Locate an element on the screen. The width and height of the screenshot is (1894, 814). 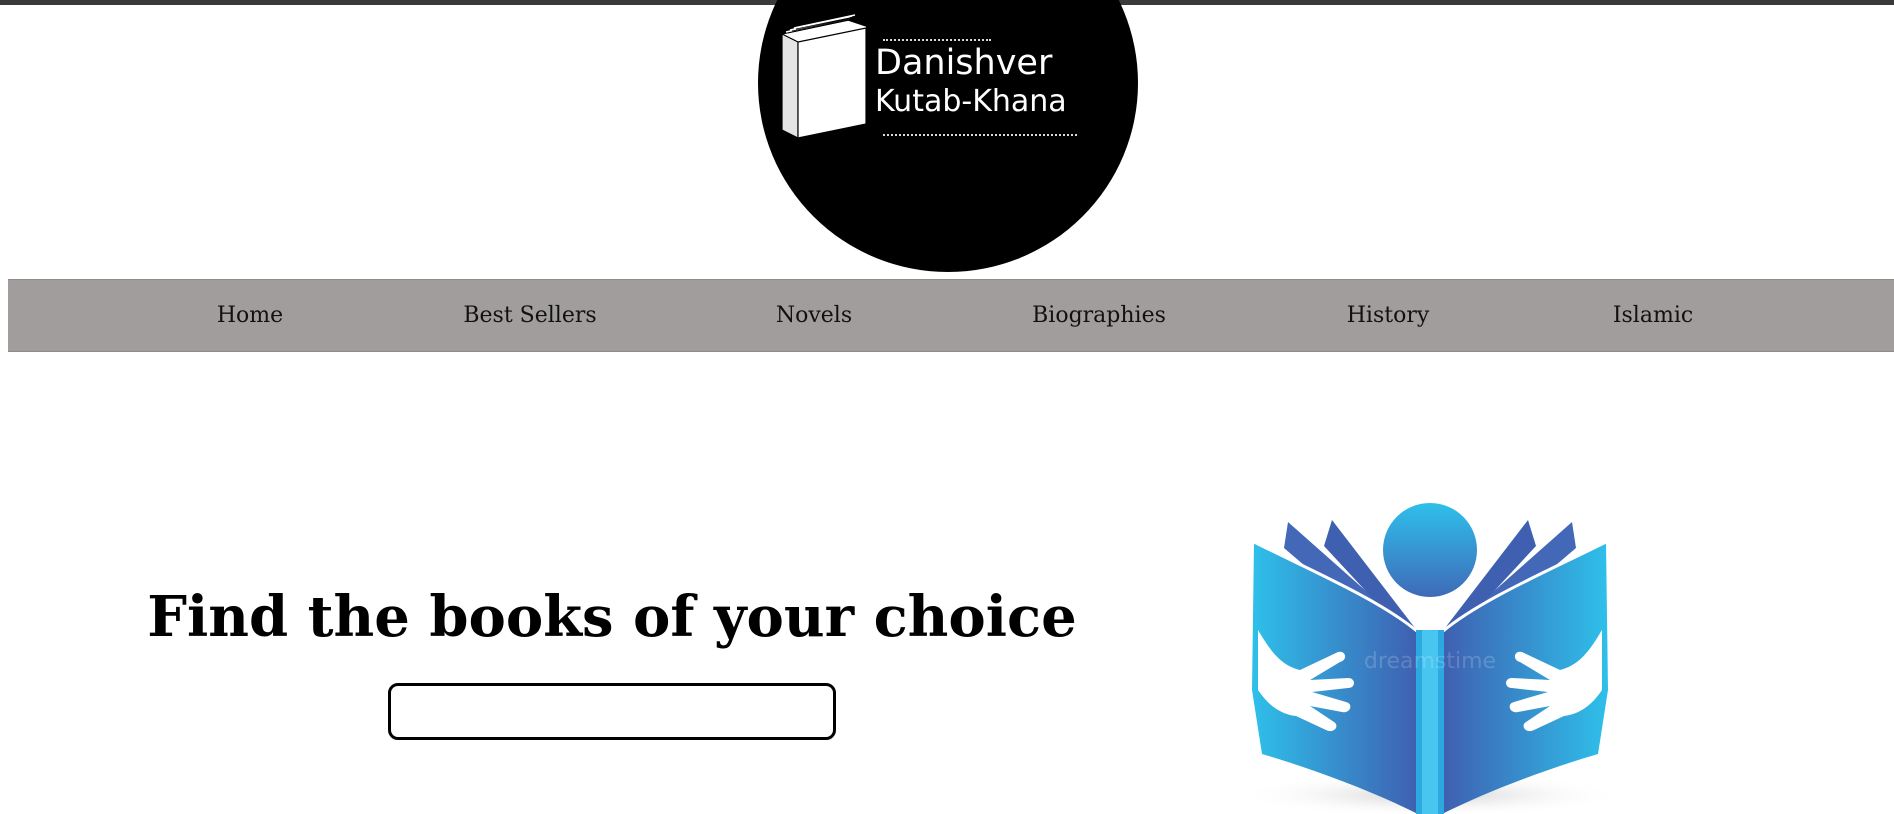
nav-item-novels: Novels is located at coordinates (814, 315).